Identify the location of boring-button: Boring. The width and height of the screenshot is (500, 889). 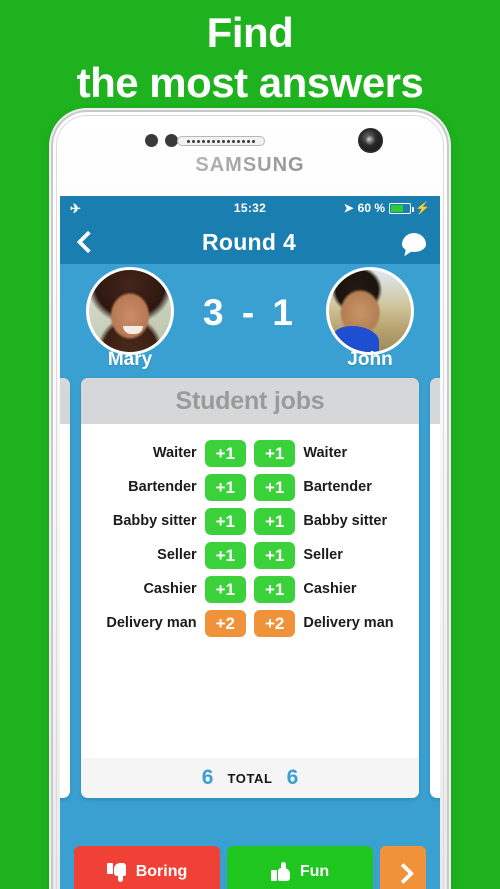
(147, 867).